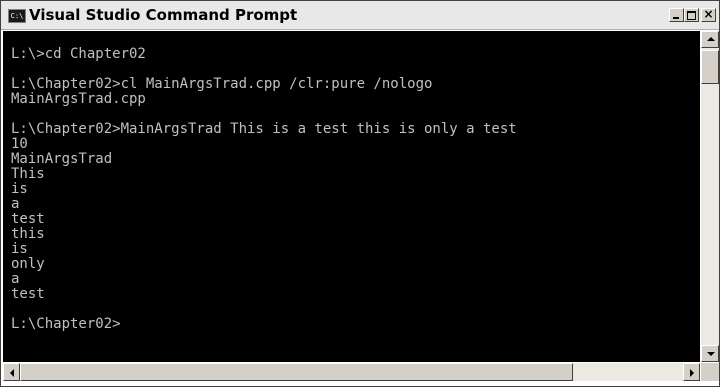 The image size is (720, 387). I want to click on close-button: ×, so click(708, 14).